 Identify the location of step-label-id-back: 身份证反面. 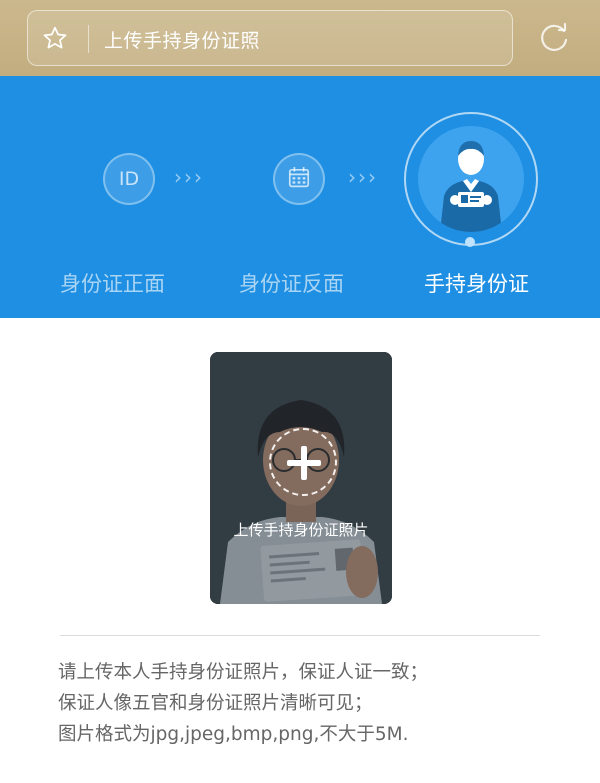
(291, 284).